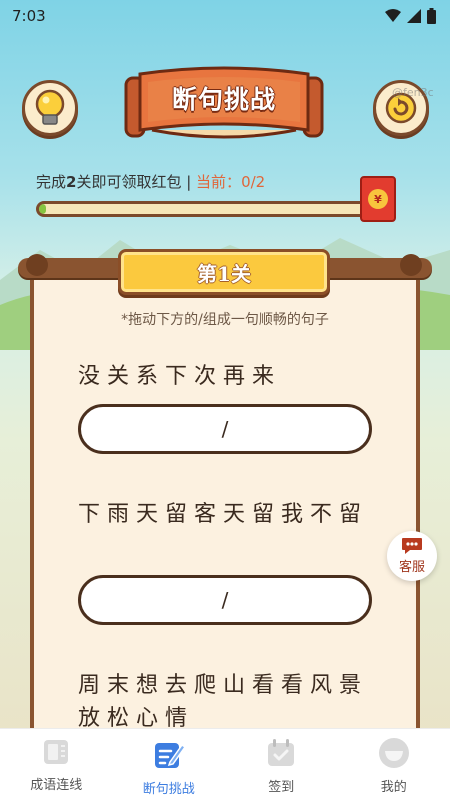 The image size is (450, 800). What do you see at coordinates (411, 265) in the screenshot?
I see `rod-cap-right` at bounding box center [411, 265].